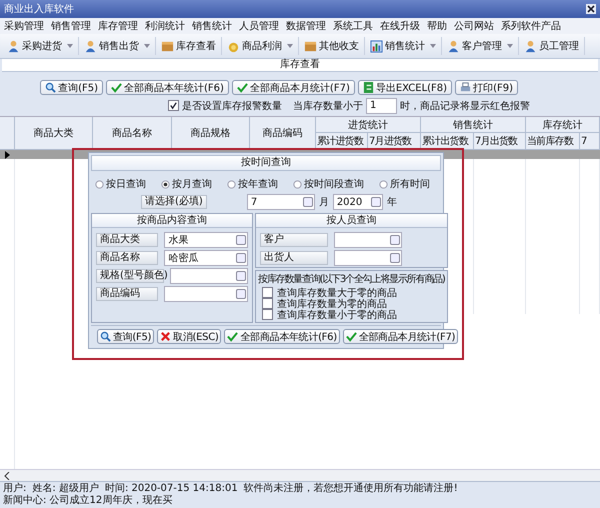  I want to click on checkbox-label: 是否设置库存报警数量, so click(232, 106).